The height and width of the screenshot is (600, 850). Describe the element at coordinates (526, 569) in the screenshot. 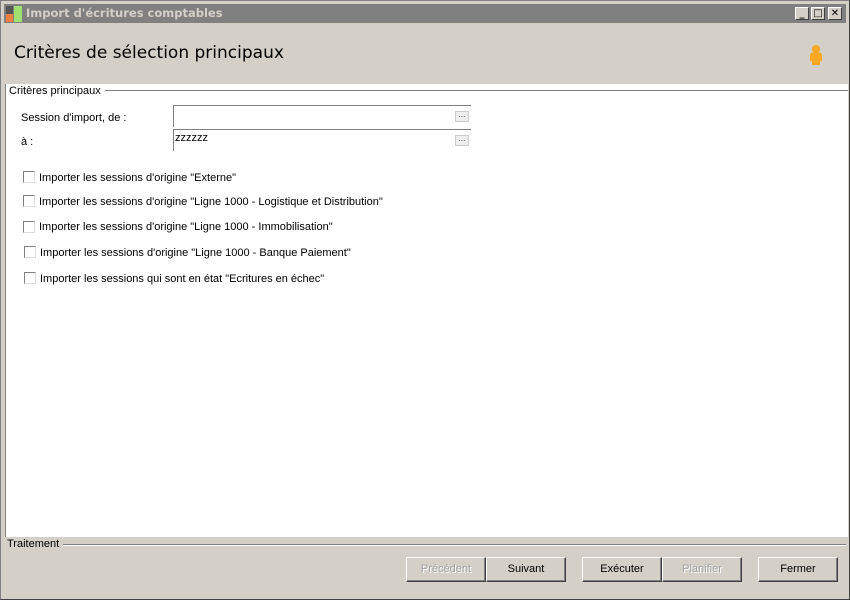

I see `next-button: Suivant` at that location.